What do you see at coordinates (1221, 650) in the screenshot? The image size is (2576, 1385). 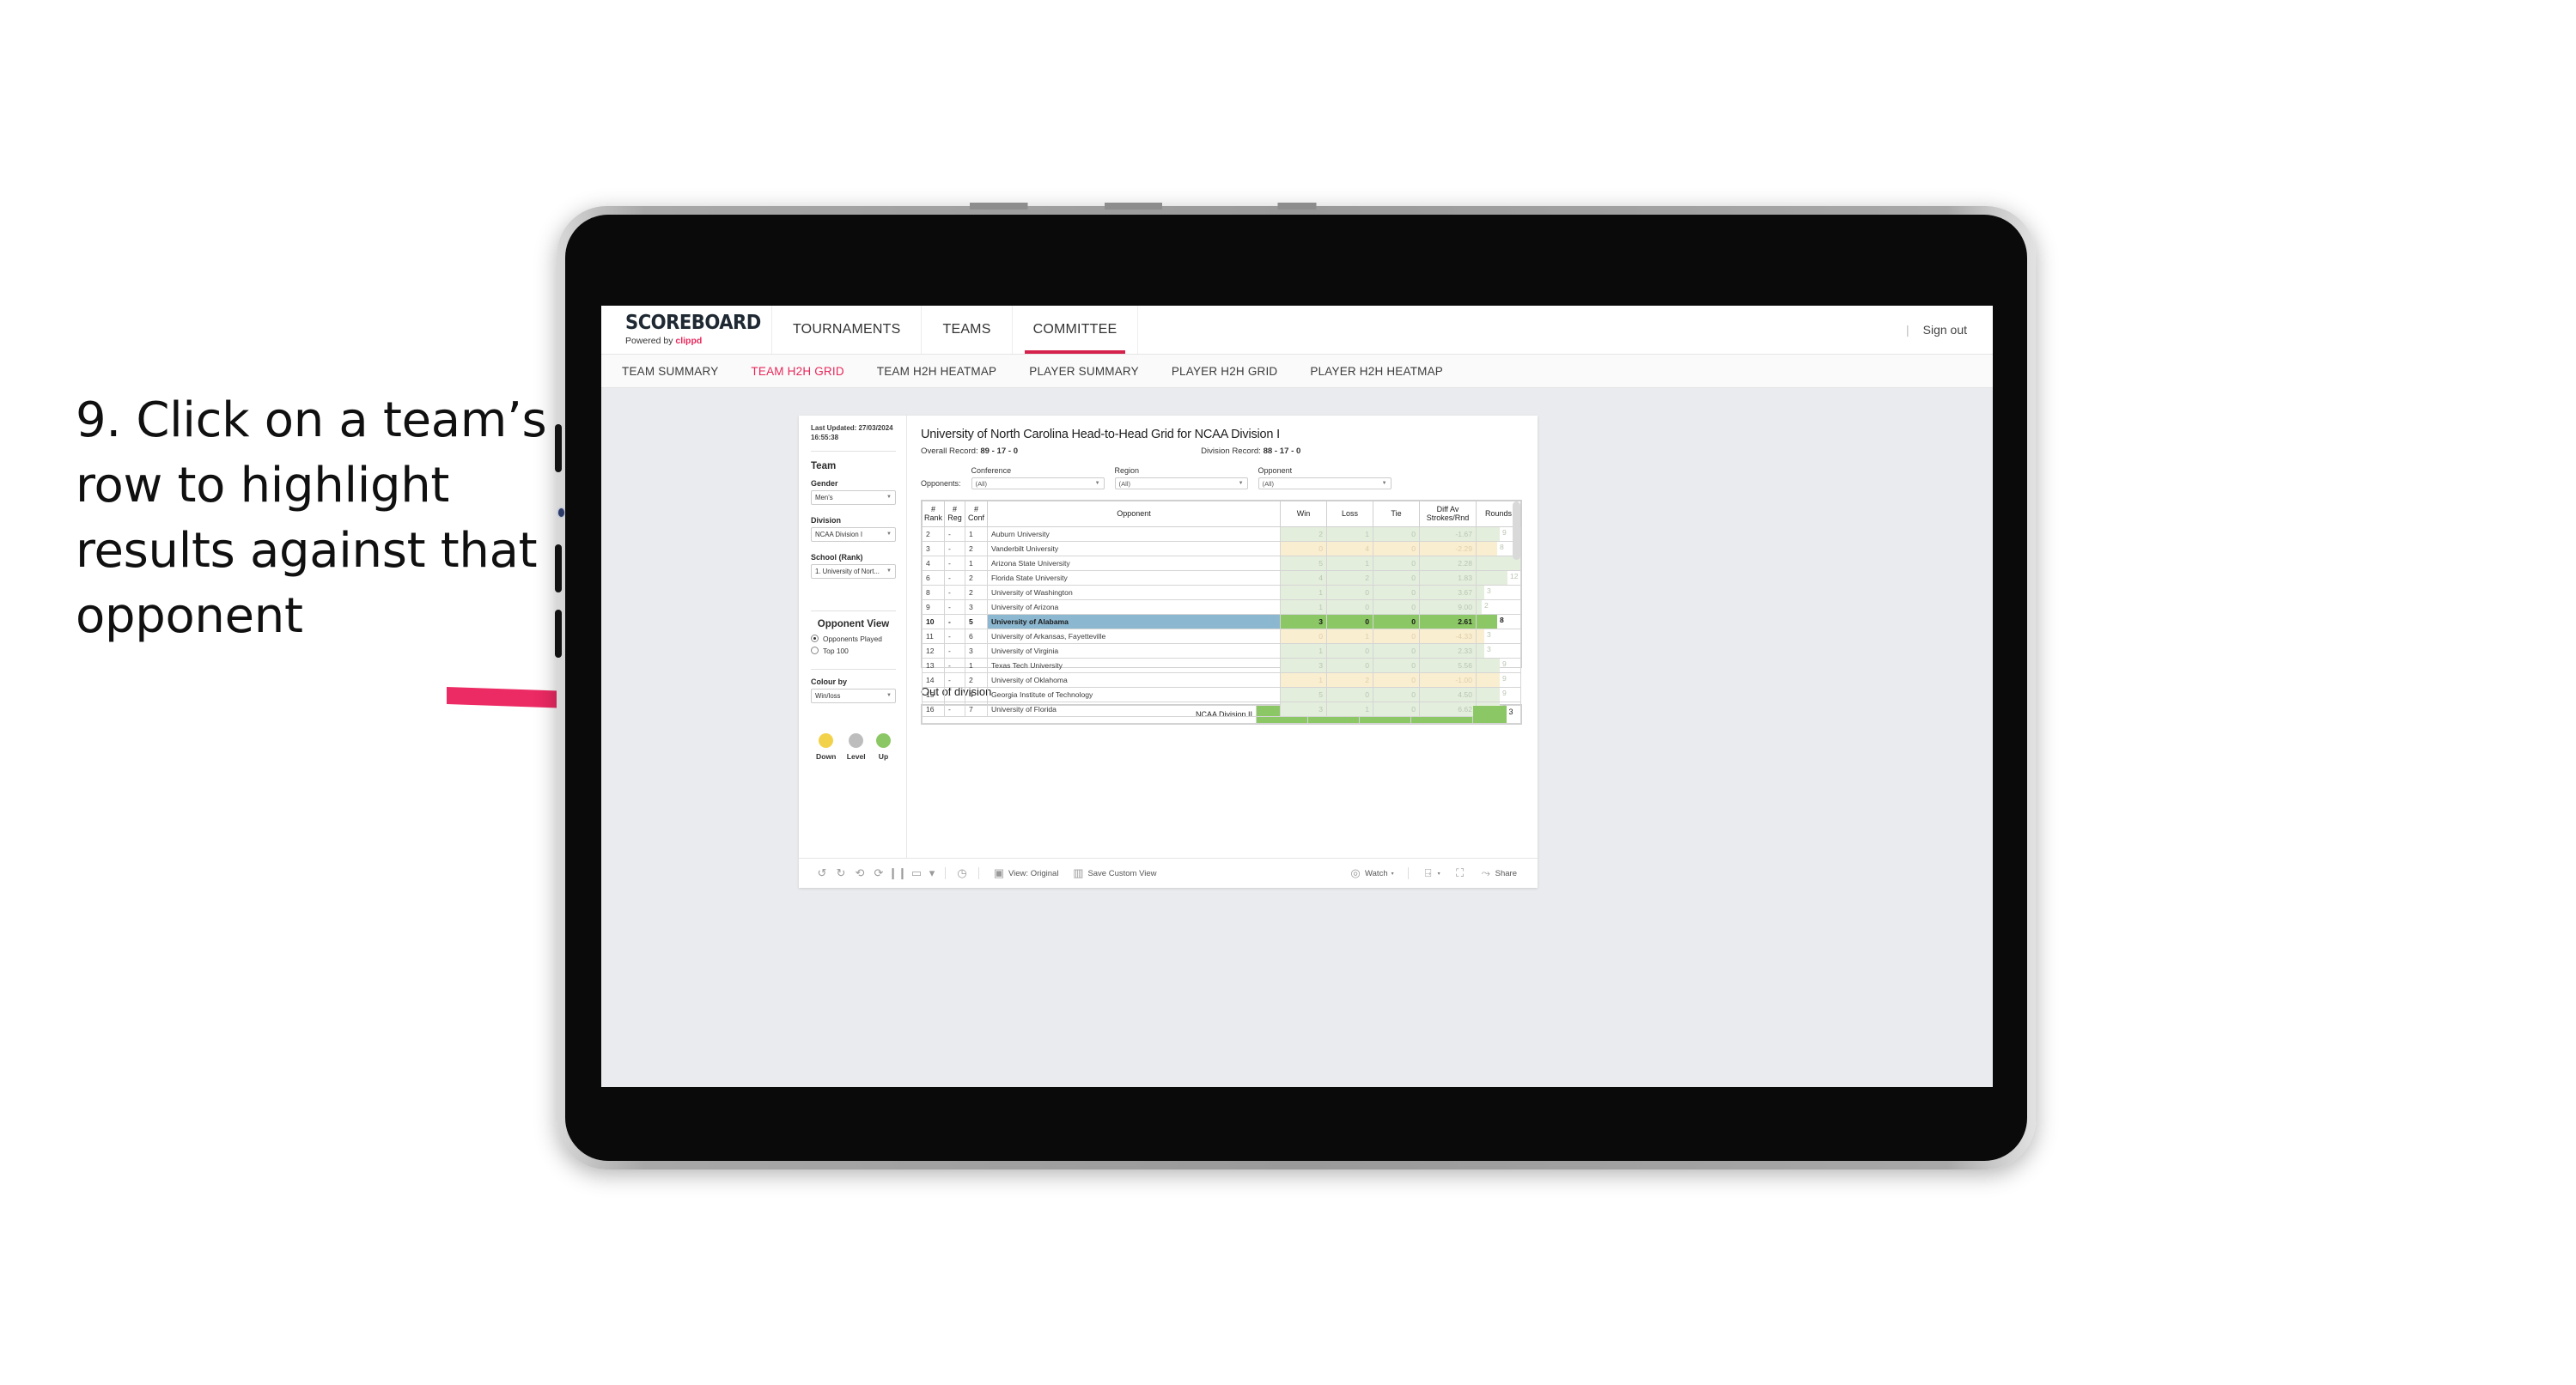 I see `table-row: 12-3 University of Virginia 1 0 0 2.33 3` at bounding box center [1221, 650].